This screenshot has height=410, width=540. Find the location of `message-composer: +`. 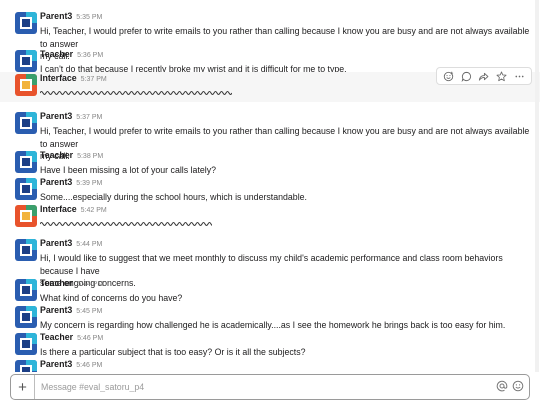

message-composer: + is located at coordinates (270, 387).